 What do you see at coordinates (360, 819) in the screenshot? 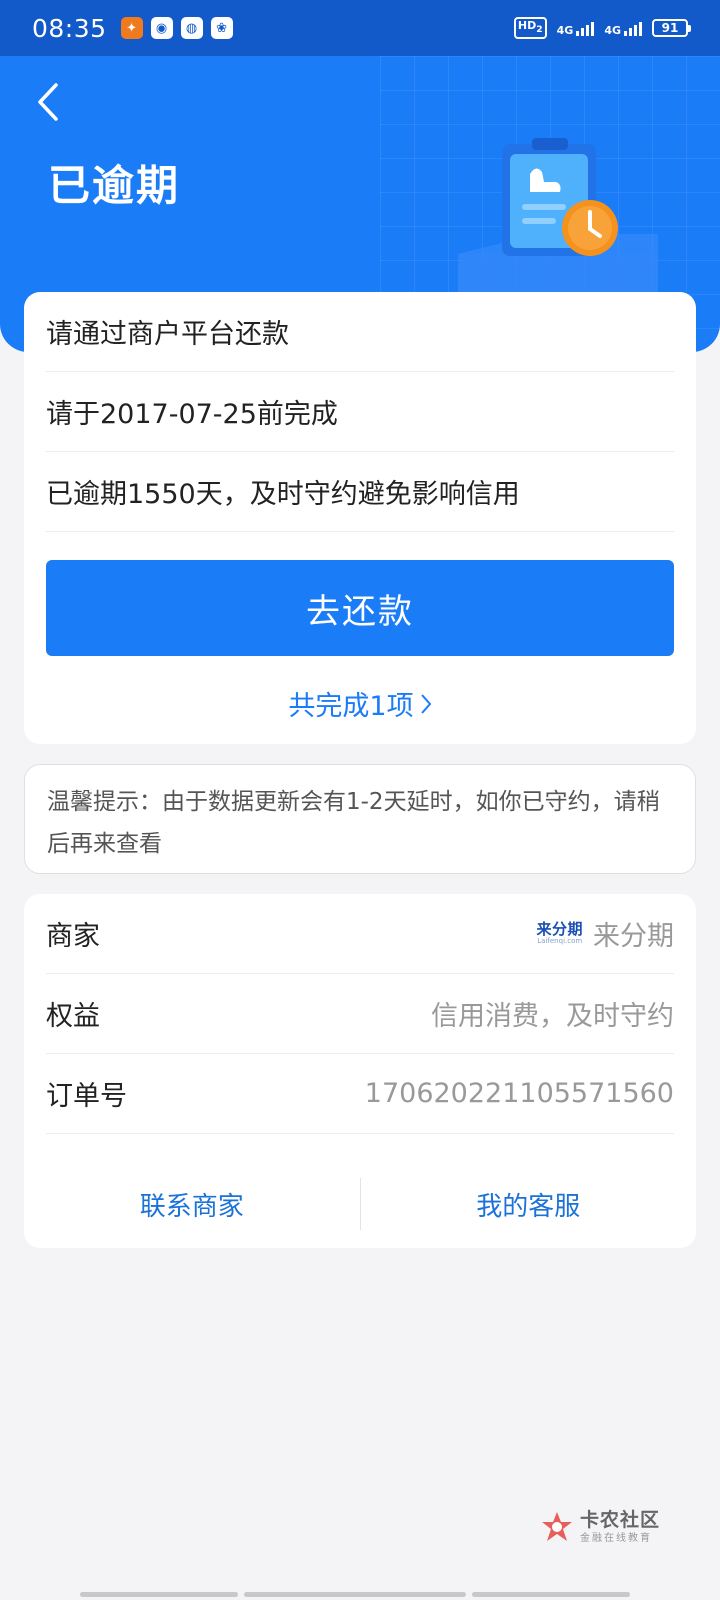
I see `tip-notice: 温馨提示：由于数据更新会有1-2天延时，如你已守约，请稍后再来查看` at bounding box center [360, 819].